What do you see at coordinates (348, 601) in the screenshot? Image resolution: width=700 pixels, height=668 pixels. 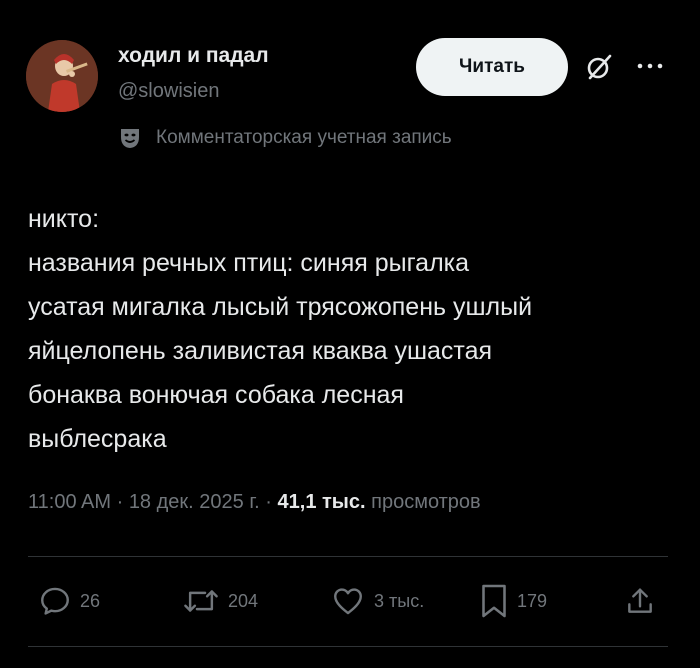 I see `heart-icon` at bounding box center [348, 601].